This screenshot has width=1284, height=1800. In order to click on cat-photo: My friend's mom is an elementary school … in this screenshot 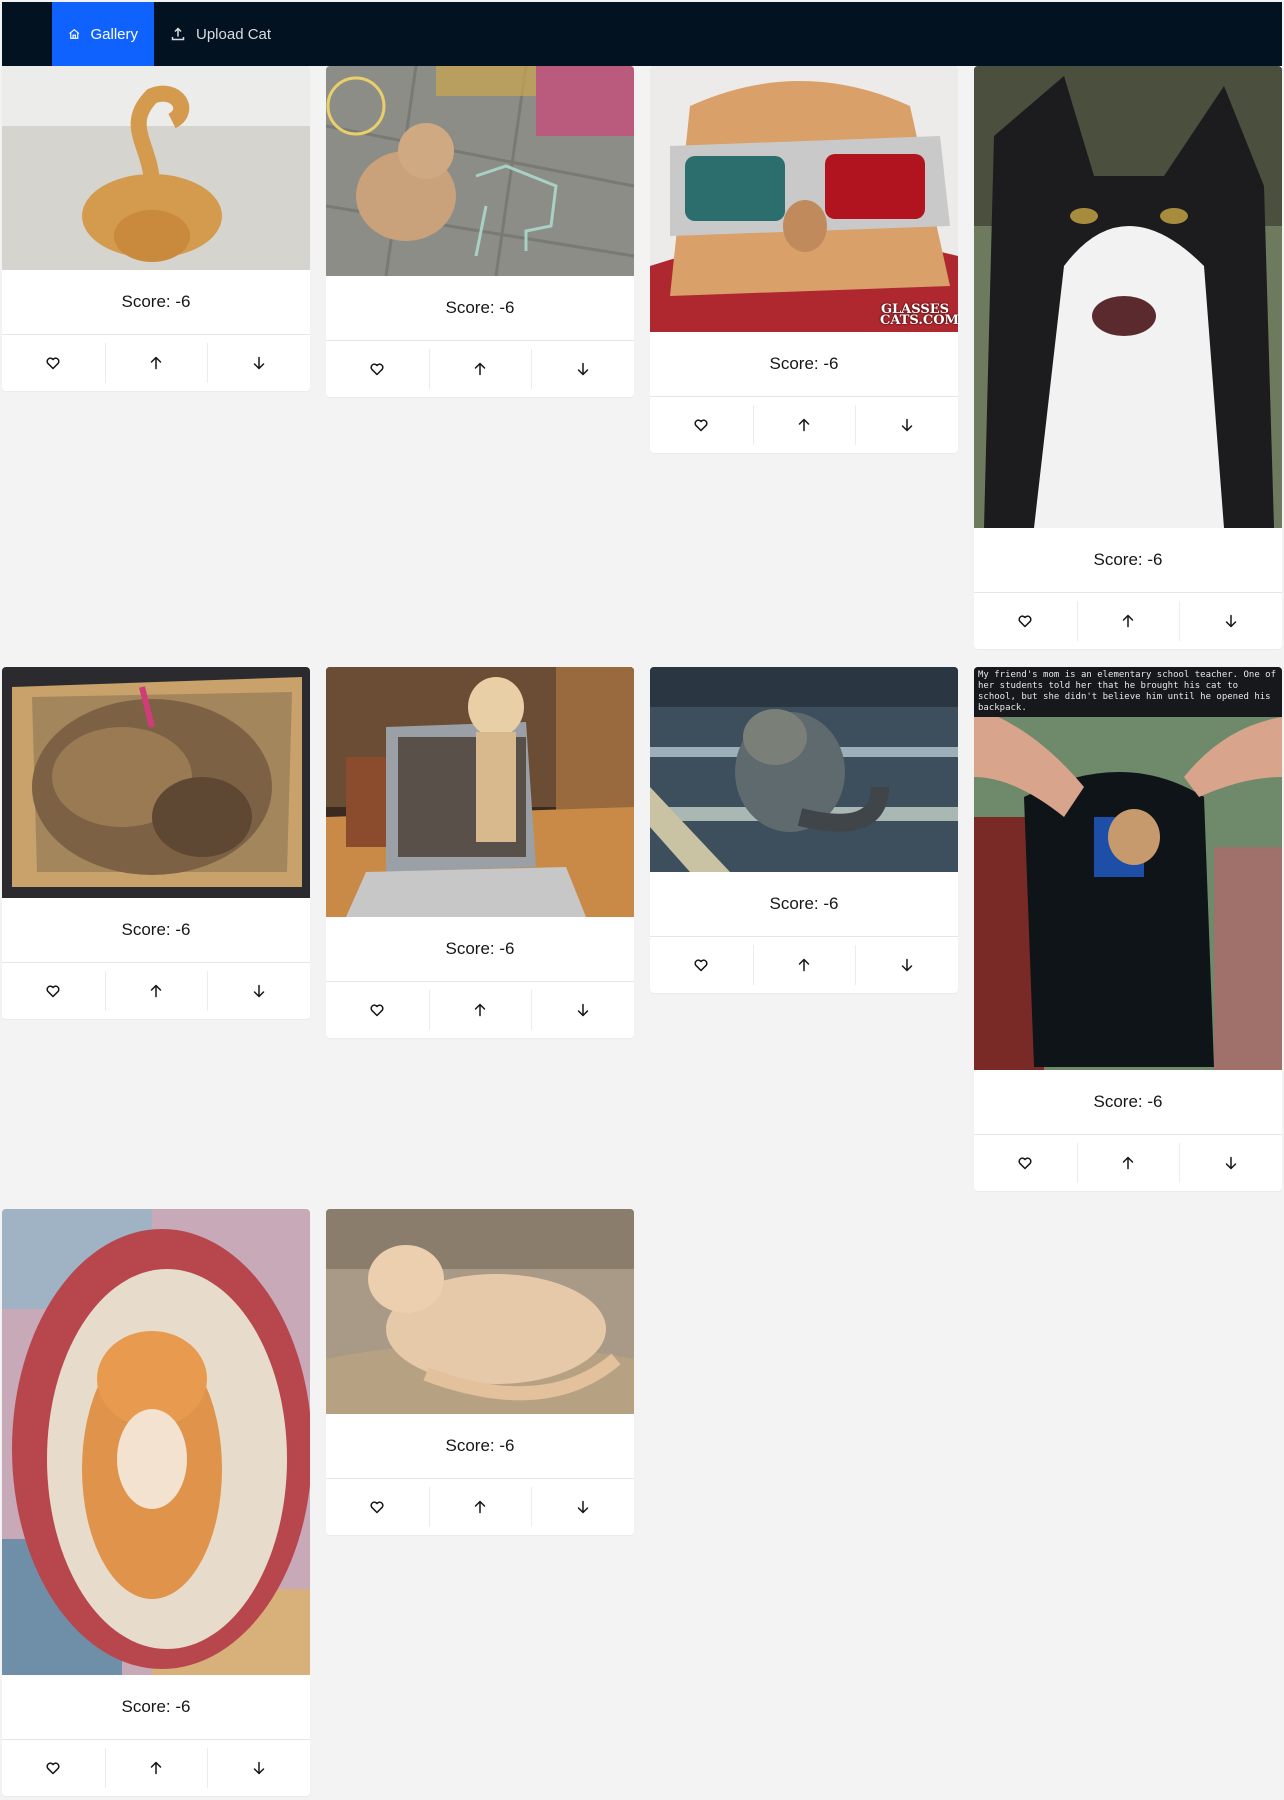, I will do `click(1128, 868)`.